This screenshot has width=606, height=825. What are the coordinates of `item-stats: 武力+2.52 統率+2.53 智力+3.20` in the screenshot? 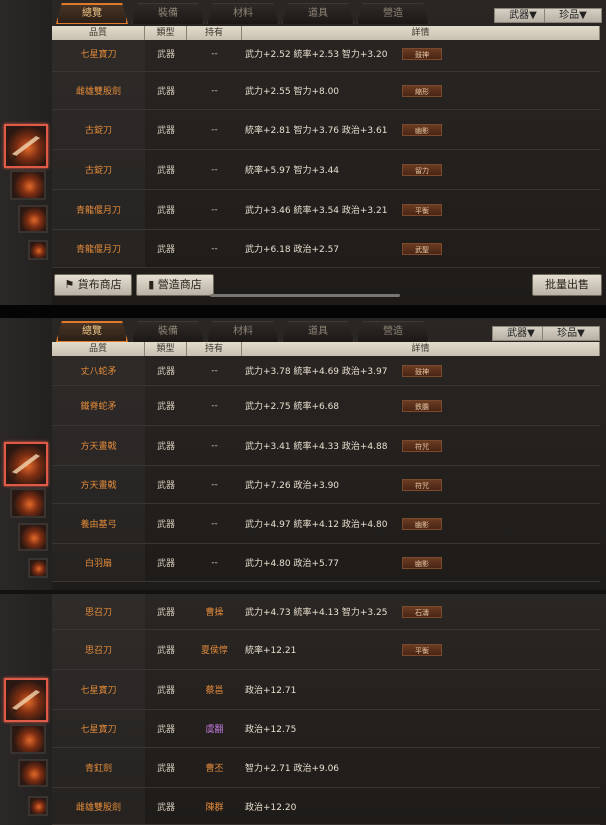 It's located at (316, 55).